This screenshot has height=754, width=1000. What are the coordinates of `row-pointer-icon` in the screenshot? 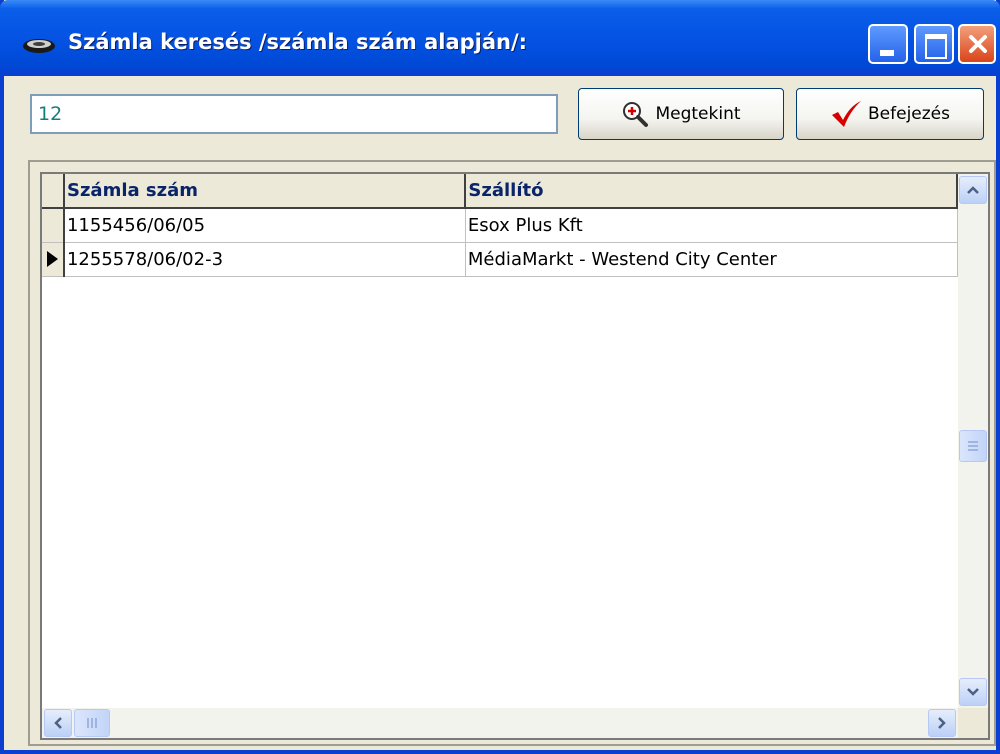 It's located at (52, 259).